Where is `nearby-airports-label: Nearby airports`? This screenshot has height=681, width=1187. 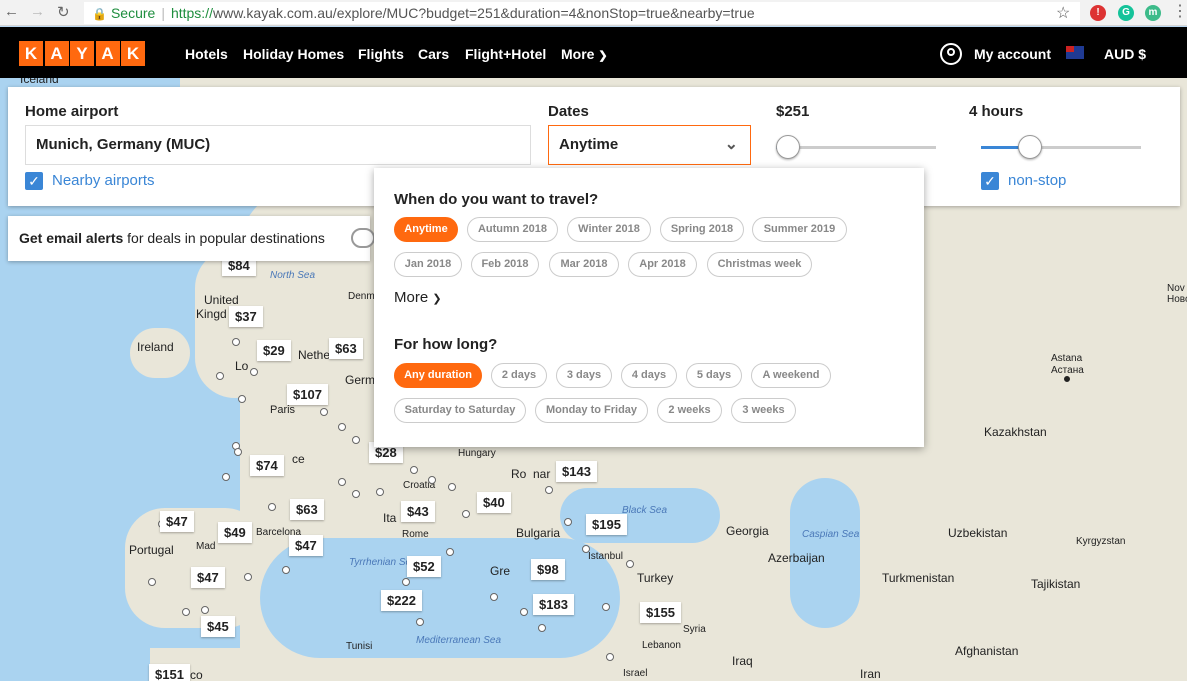
nearby-airports-label: Nearby airports is located at coordinates (103, 180).